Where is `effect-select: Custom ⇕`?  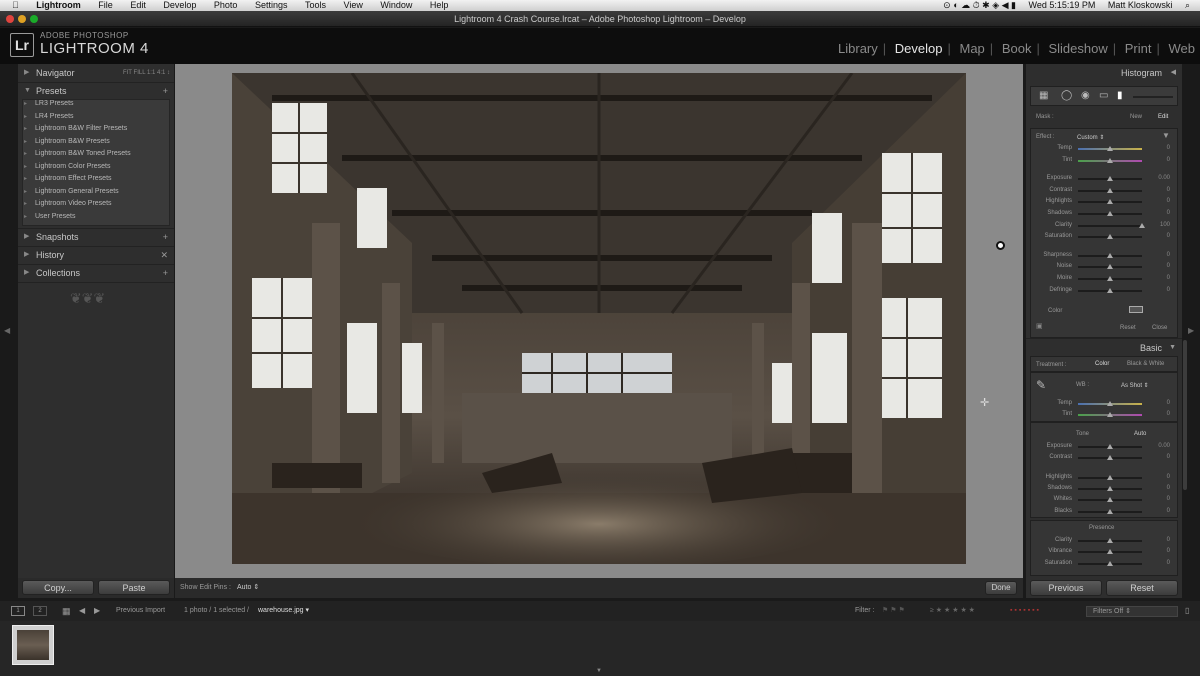 effect-select: Custom ⇕ is located at coordinates (1090, 137).